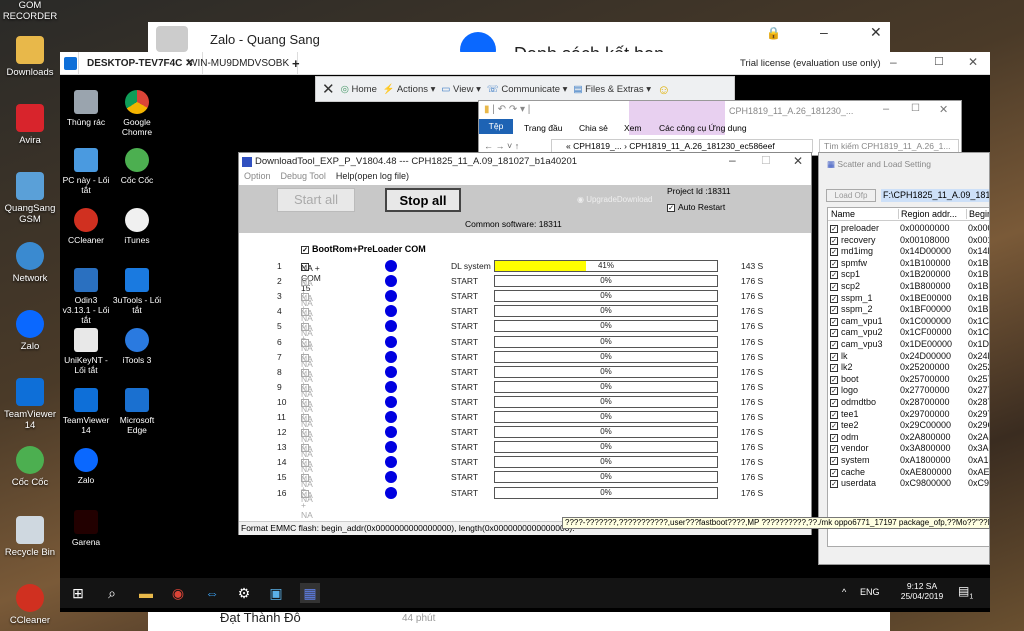 The image size is (1024, 631). I want to click on language-indicator: ENG, so click(870, 592).